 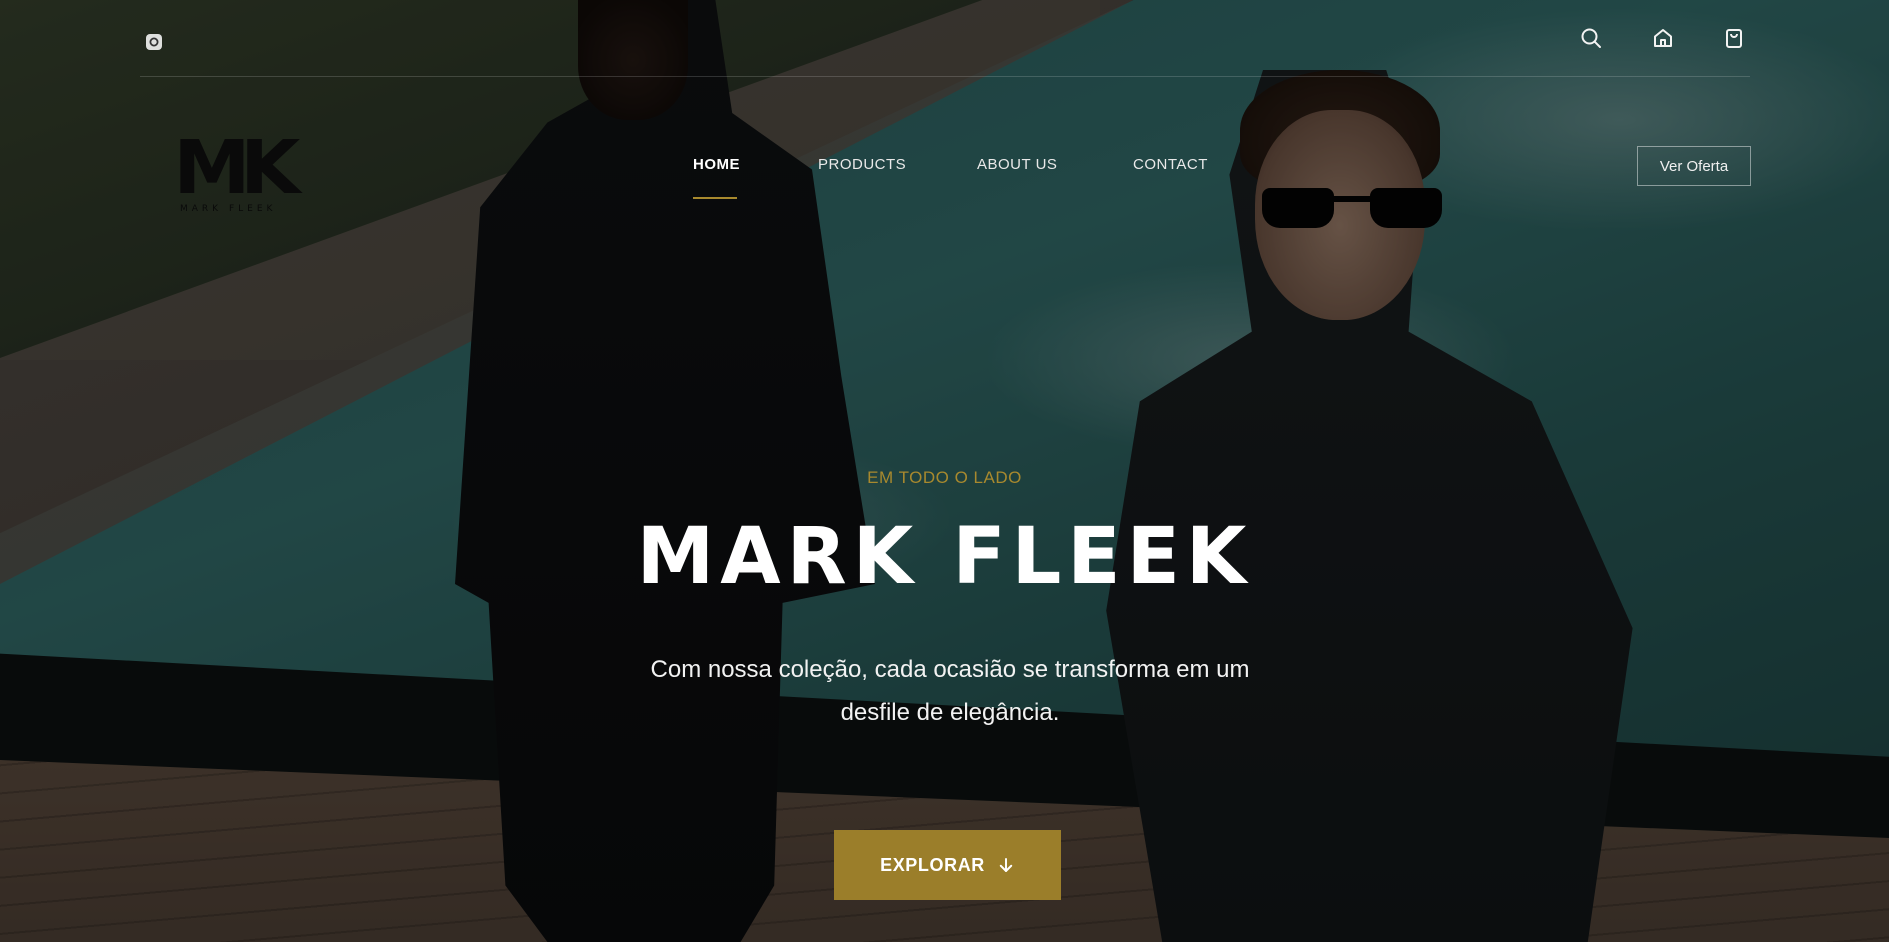 What do you see at coordinates (1017, 164) in the screenshot?
I see `nav-item-about-us: ABOUT US` at bounding box center [1017, 164].